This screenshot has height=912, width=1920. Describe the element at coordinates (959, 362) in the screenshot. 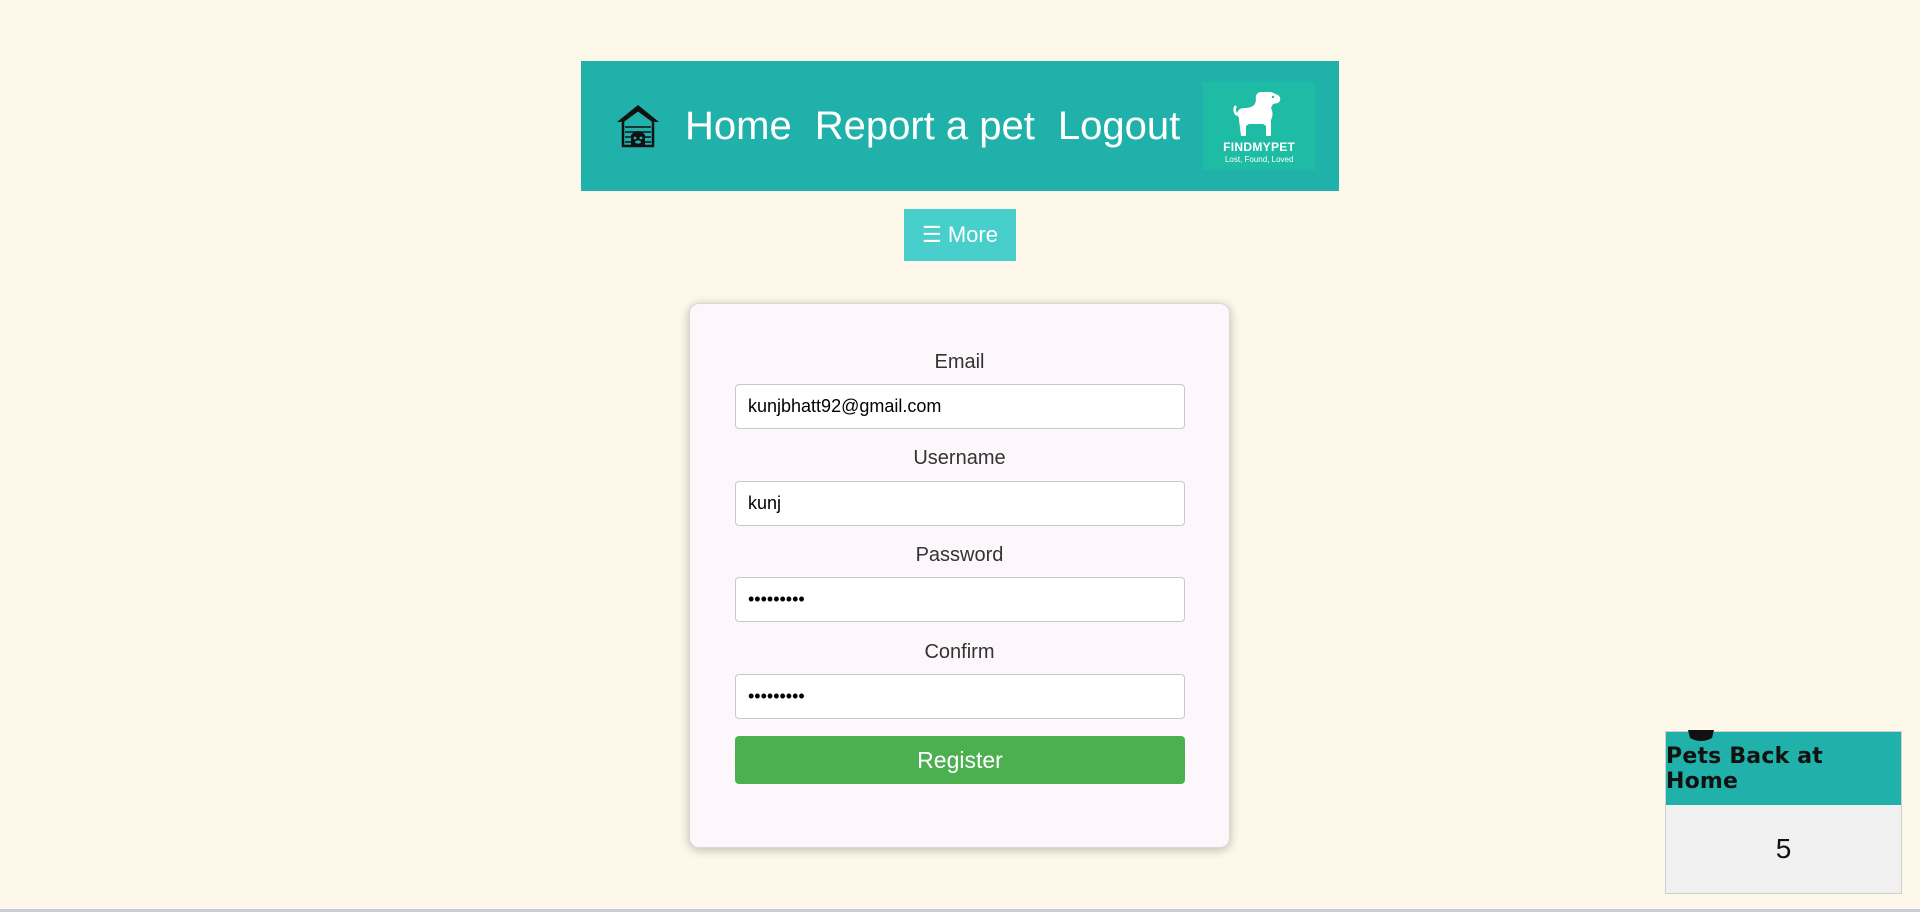

I see `email-label: Email` at that location.